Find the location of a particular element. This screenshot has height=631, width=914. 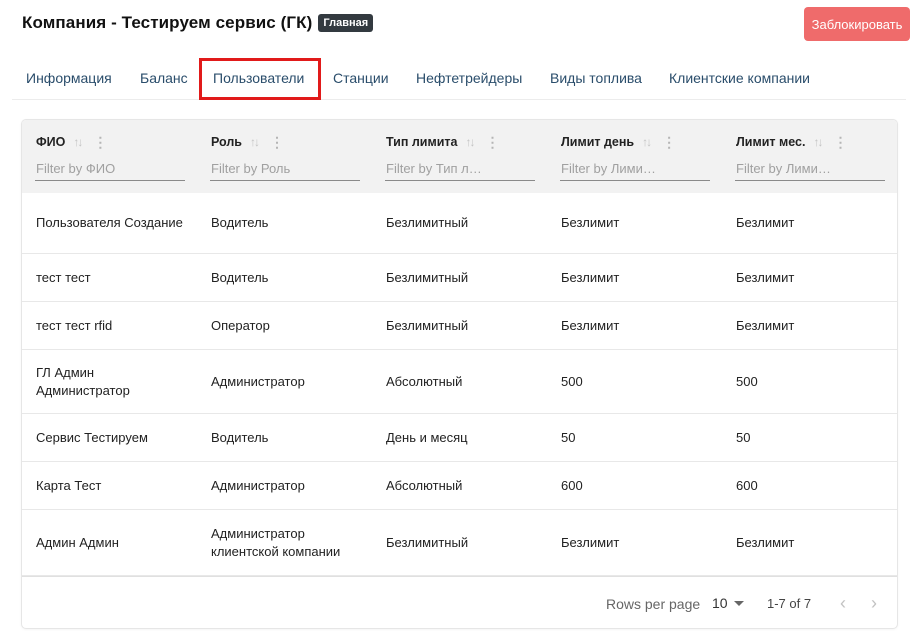

filter-limit-day-input is located at coordinates (635, 169).